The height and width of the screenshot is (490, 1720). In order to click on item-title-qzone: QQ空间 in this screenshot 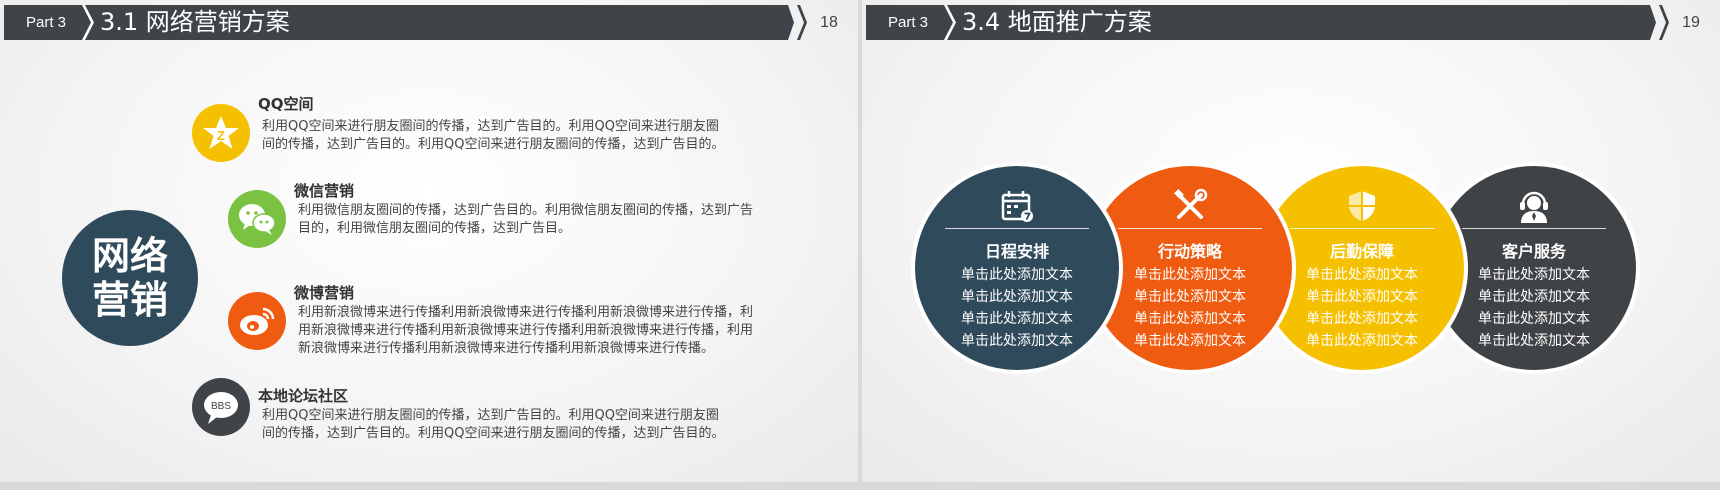, I will do `click(286, 104)`.